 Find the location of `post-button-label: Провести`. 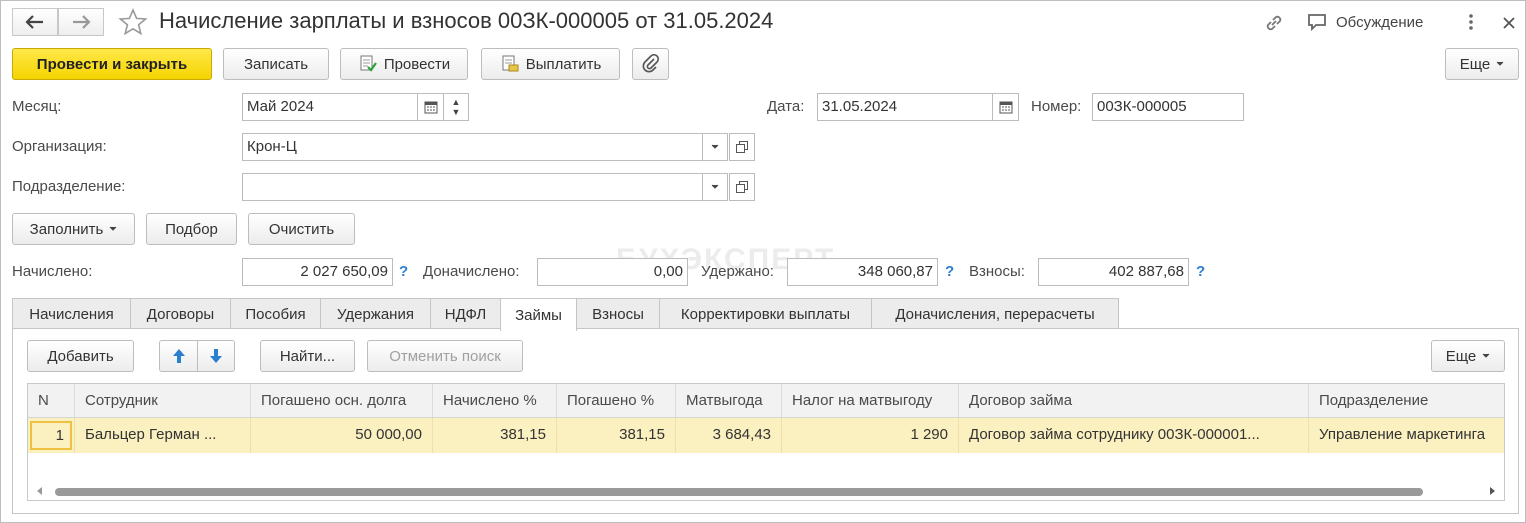

post-button-label: Провести is located at coordinates (417, 64).